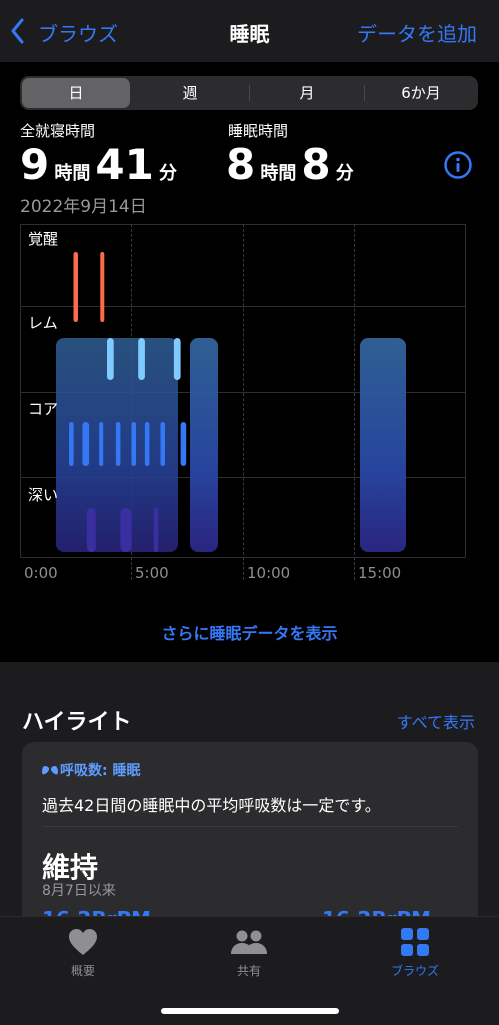  What do you see at coordinates (124, 164) in the screenshot?
I see `in-bed-minutes: 41` at bounding box center [124, 164].